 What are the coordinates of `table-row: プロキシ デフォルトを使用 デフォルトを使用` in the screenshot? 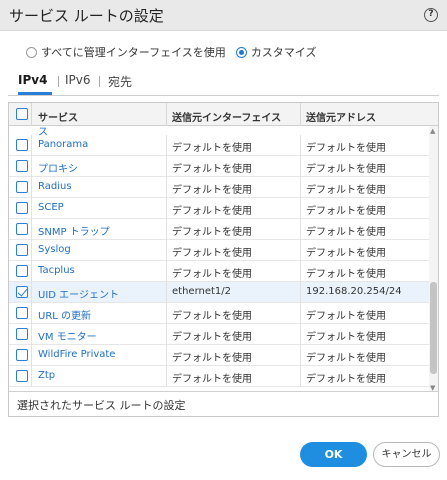 It's located at (219, 166).